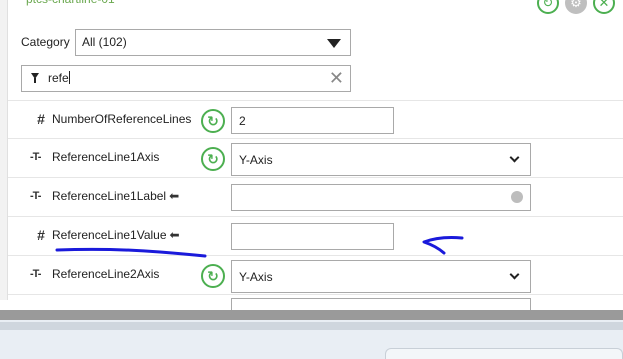  I want to click on property-row: # NumberOfReferenceLines ↻ 2, so click(315, 119).